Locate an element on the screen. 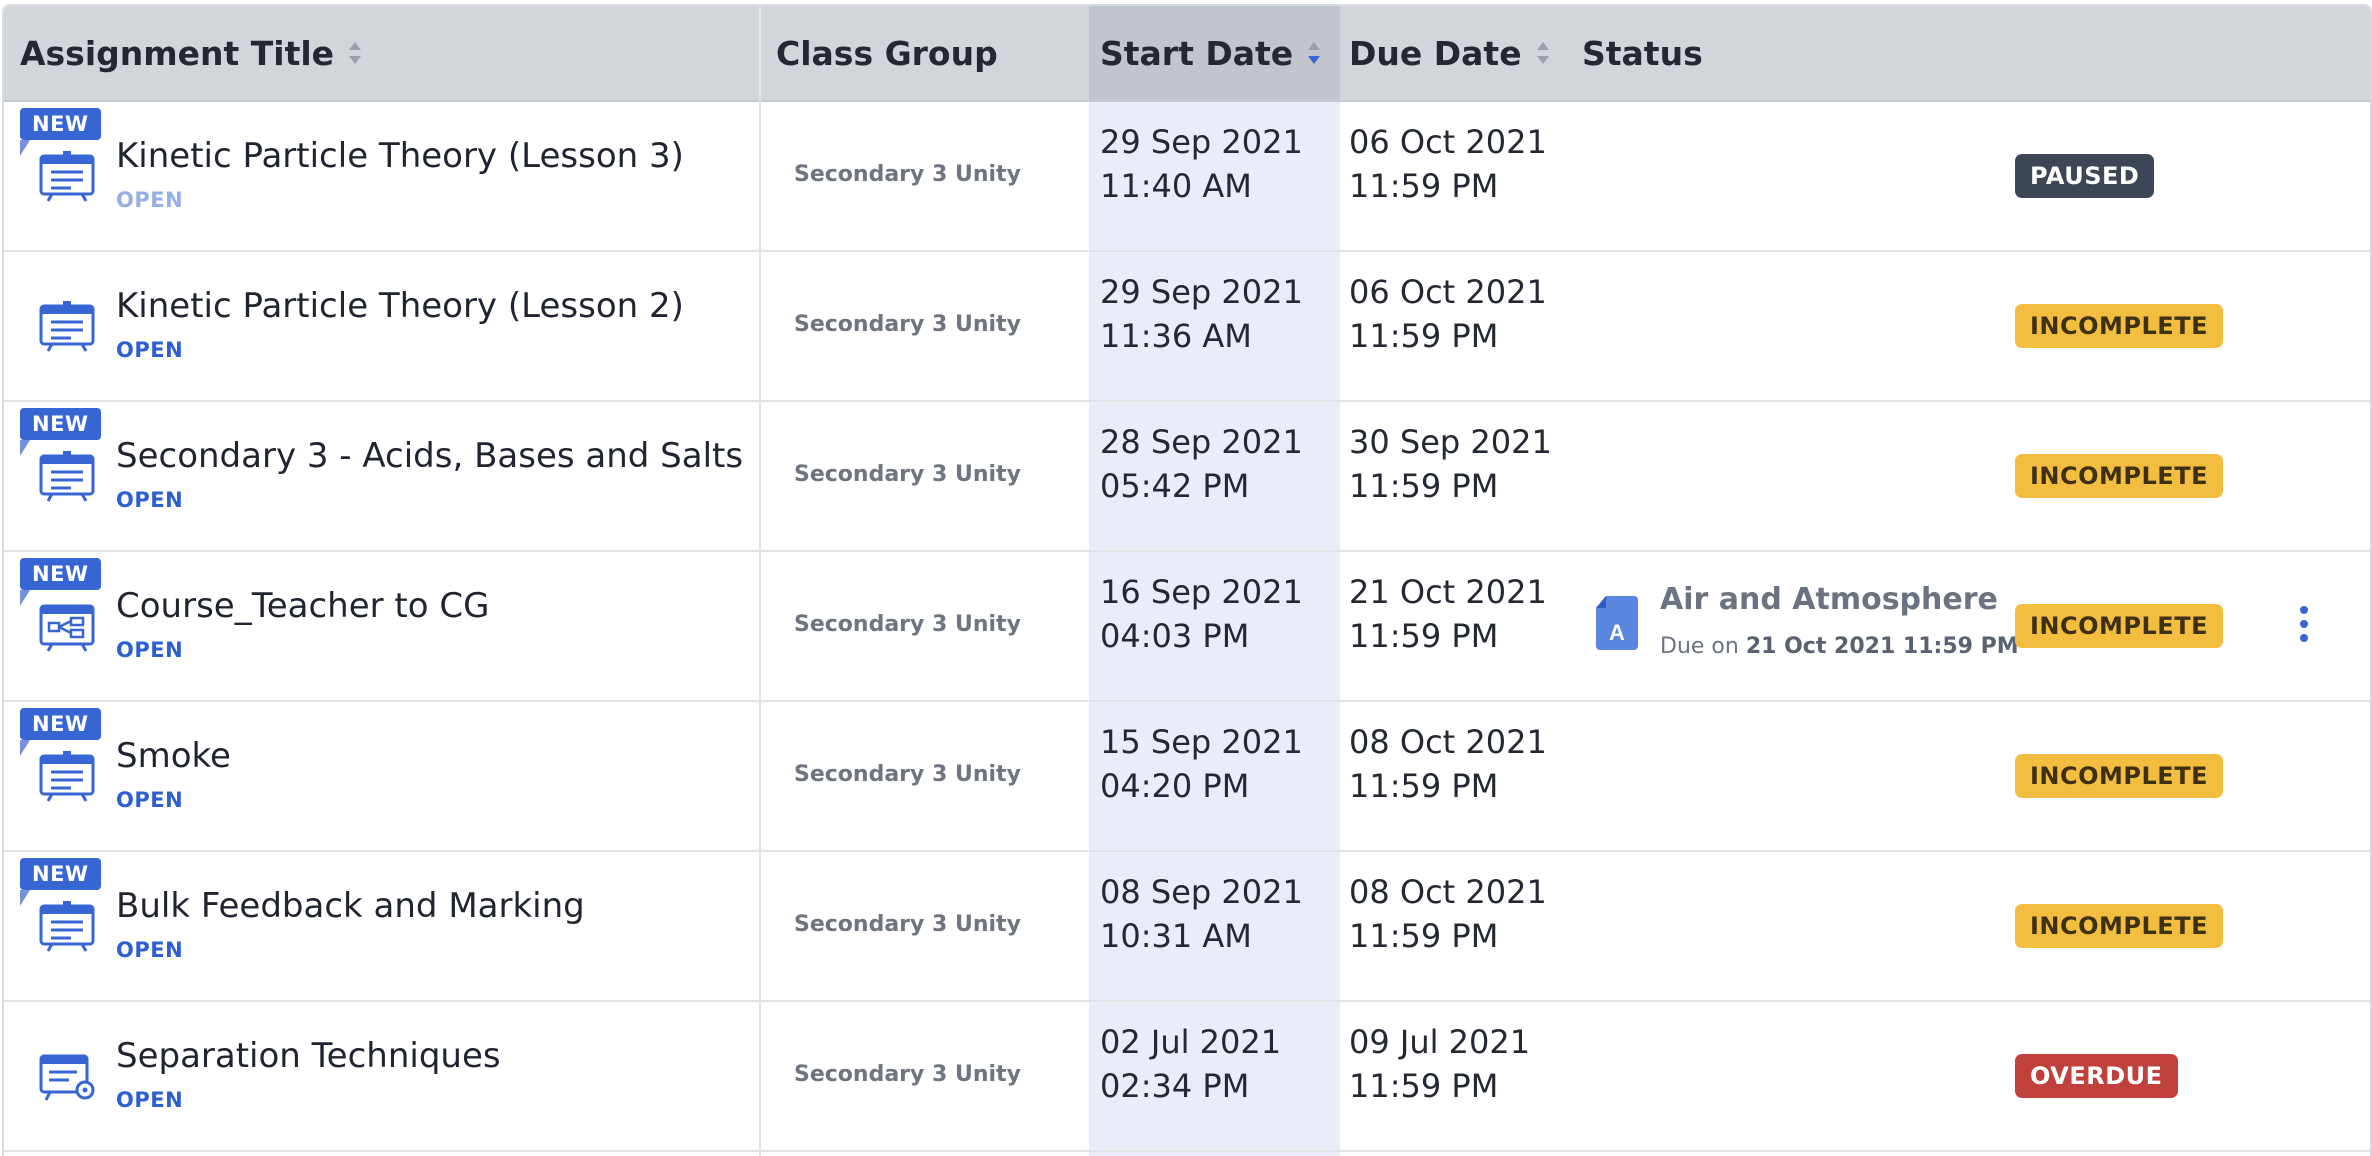 Image resolution: width=2372 pixels, height=1156 pixels. linked-due-prefix: Due on is located at coordinates (1699, 646).